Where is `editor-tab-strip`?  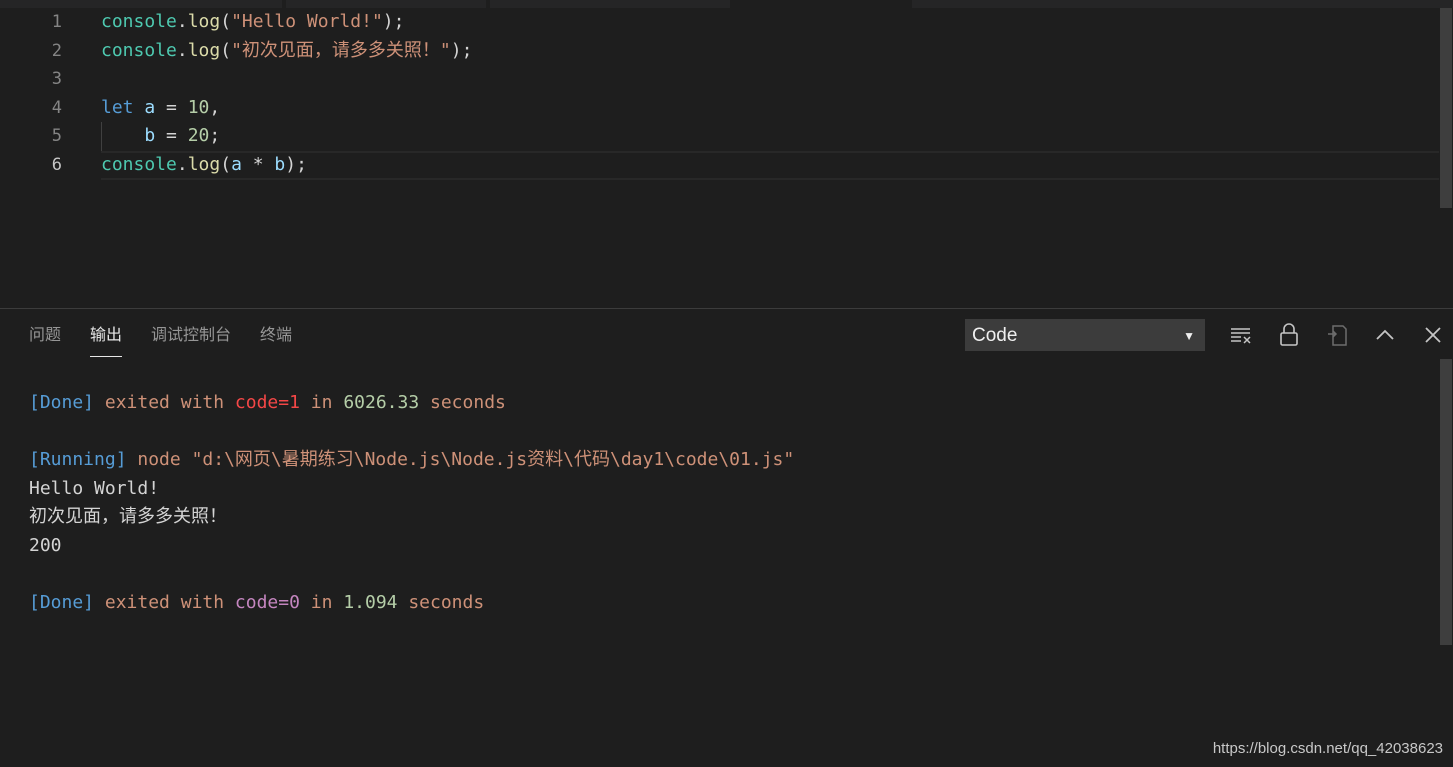
editor-tab-strip is located at coordinates (726, 4).